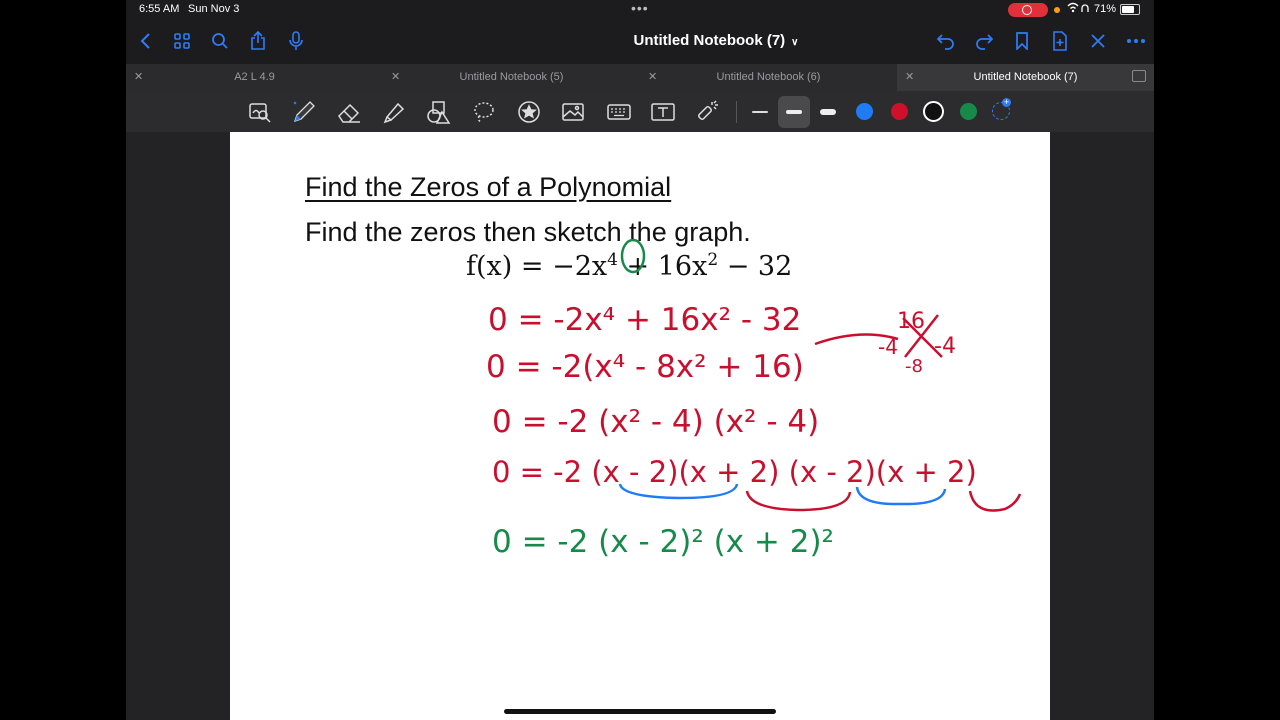  What do you see at coordinates (864, 111) in the screenshot?
I see `color-blue-swatch` at bounding box center [864, 111].